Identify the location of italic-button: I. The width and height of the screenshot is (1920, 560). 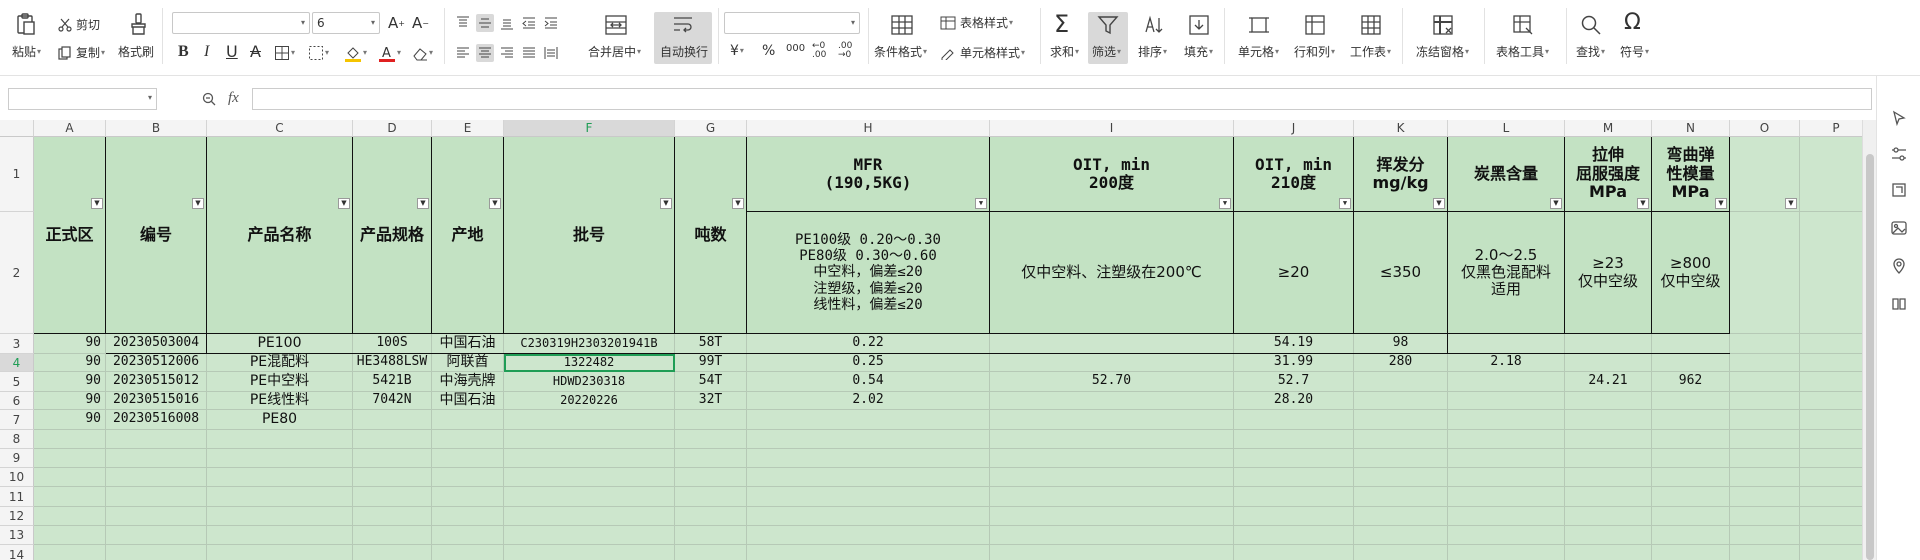
(206, 52).